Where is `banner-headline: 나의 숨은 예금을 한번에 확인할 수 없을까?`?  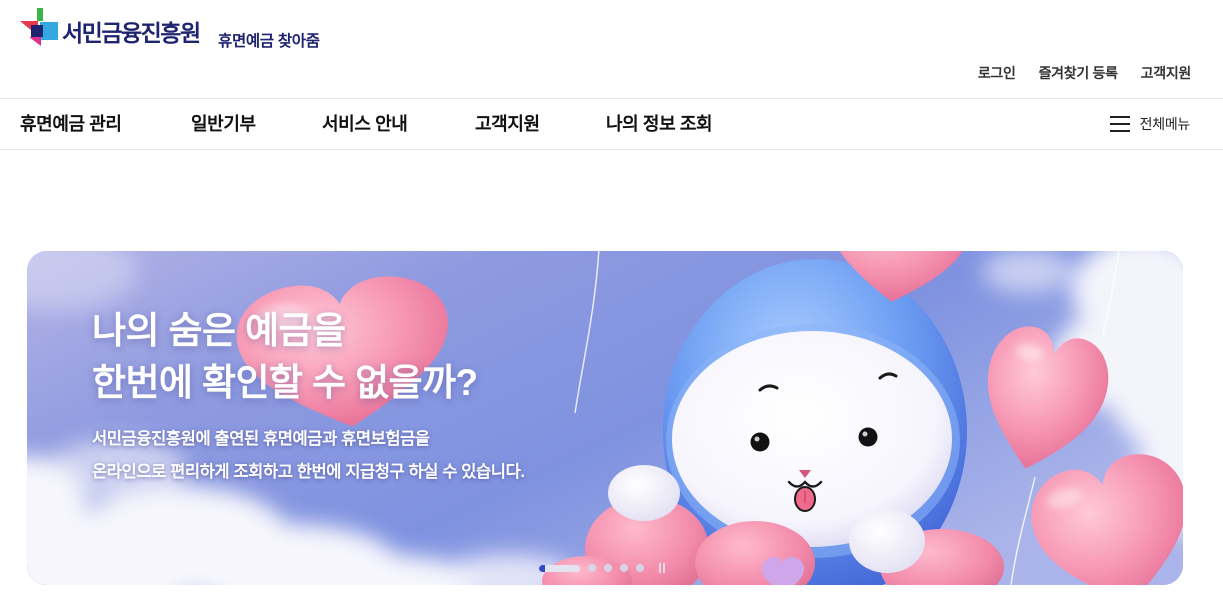
banner-headline: 나의 숨은 예금을 한번에 확인할 수 없을까? is located at coordinates (308, 357).